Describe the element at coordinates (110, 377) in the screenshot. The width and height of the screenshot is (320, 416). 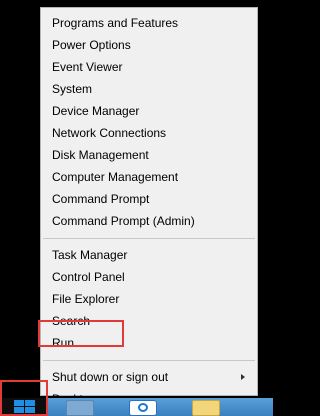
I see `menu-item-label: Shut down or sign out` at that location.